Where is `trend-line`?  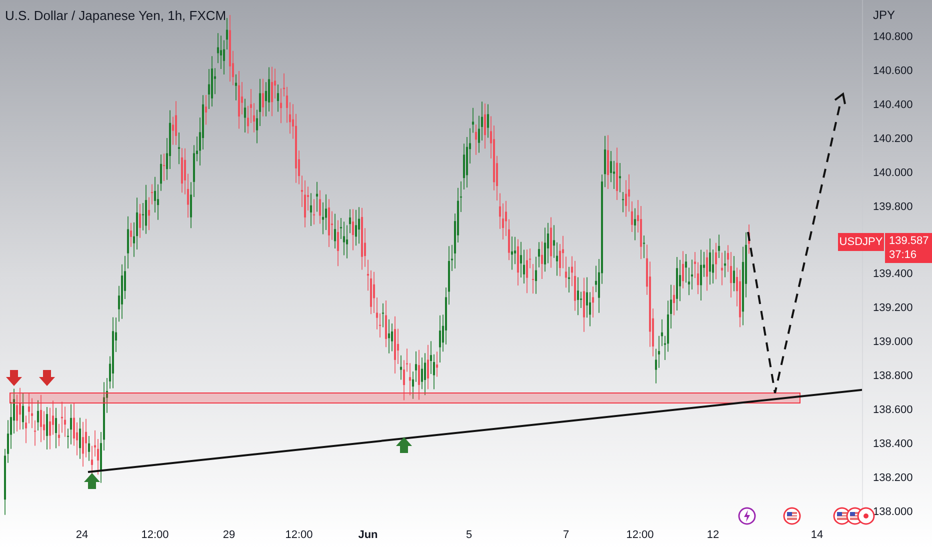 trend-line is located at coordinates (475, 430).